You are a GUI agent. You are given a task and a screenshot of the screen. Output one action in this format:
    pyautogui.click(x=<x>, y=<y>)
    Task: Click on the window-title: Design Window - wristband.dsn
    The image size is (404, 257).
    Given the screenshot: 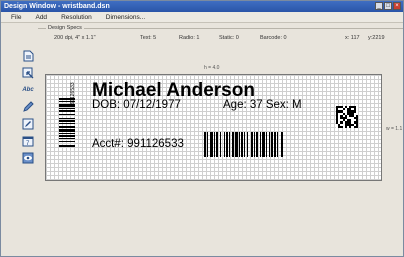 What is the action you would take?
    pyautogui.click(x=57, y=6)
    